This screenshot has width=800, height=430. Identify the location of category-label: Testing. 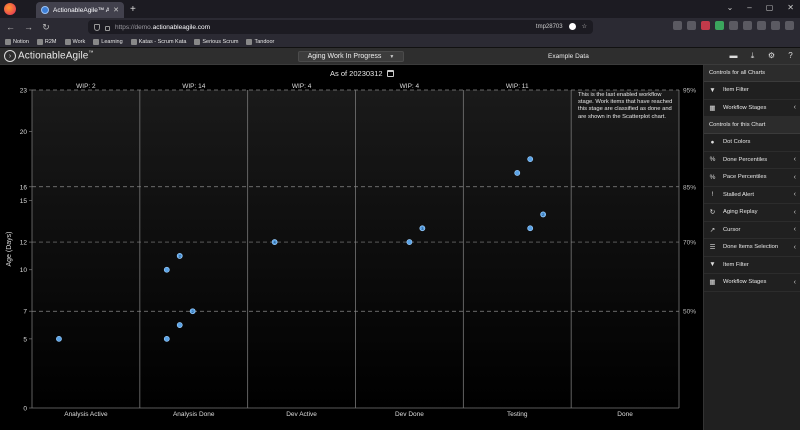
(517, 414).